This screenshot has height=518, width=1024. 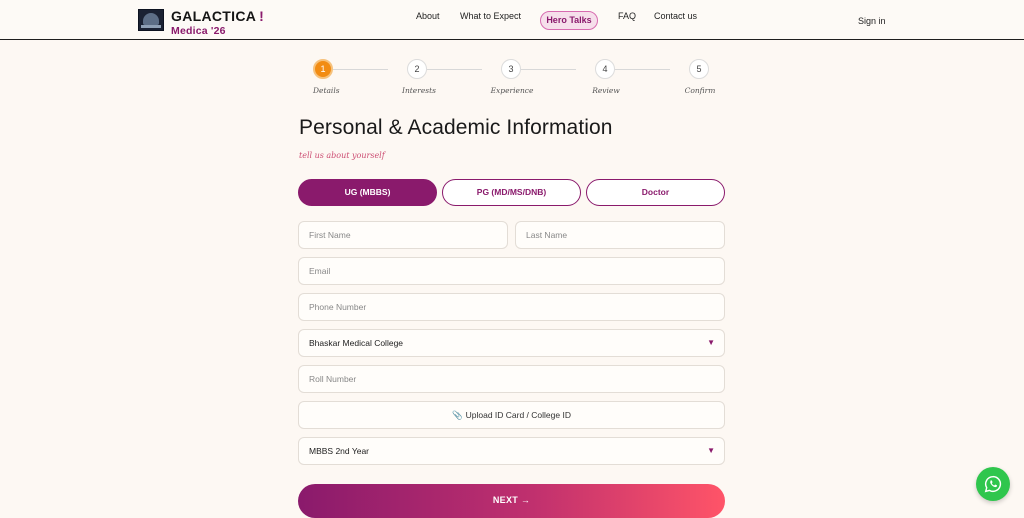 I want to click on brand-subtitle: Medica '26, so click(x=198, y=31).